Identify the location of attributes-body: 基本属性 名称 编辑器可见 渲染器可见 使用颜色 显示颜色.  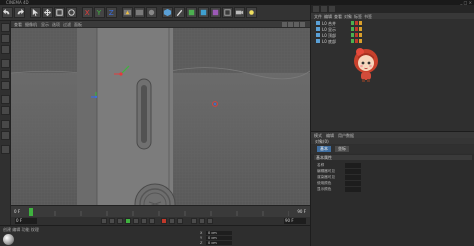
(392, 200).